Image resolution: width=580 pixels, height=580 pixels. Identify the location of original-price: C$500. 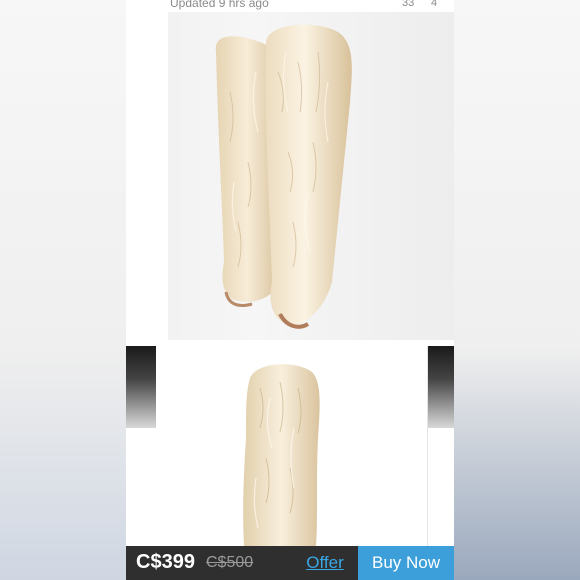
(230, 562).